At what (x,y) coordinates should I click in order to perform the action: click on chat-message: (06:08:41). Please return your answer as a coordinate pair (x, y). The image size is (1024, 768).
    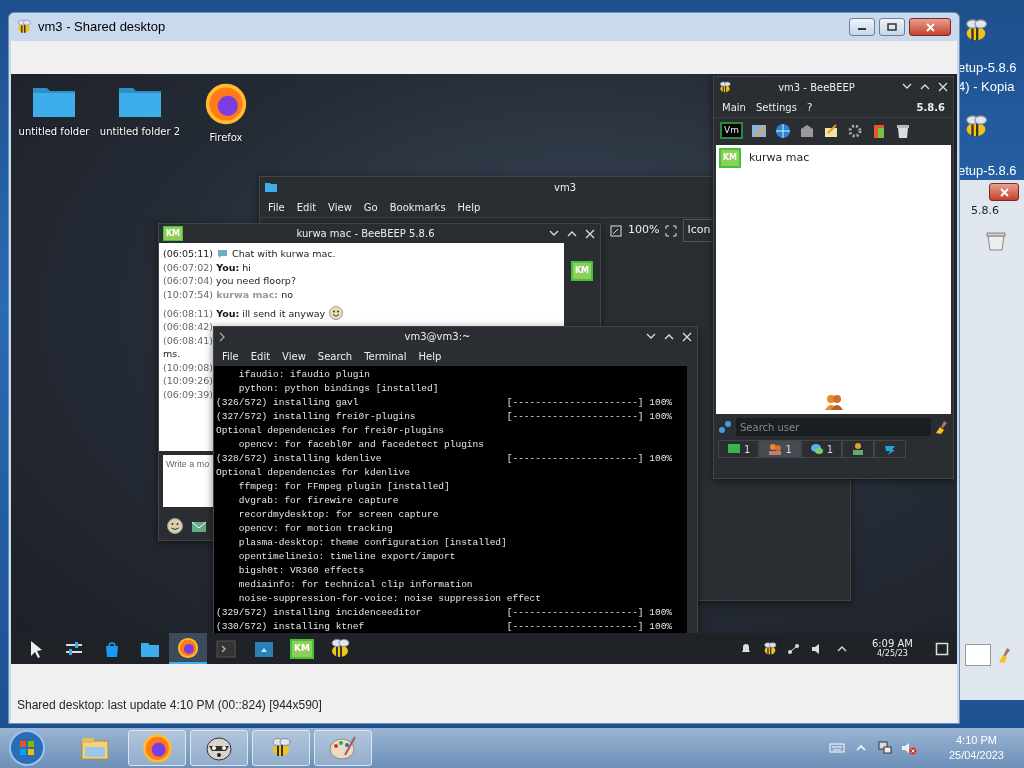
    Looking at the image, I should click on (188, 340).